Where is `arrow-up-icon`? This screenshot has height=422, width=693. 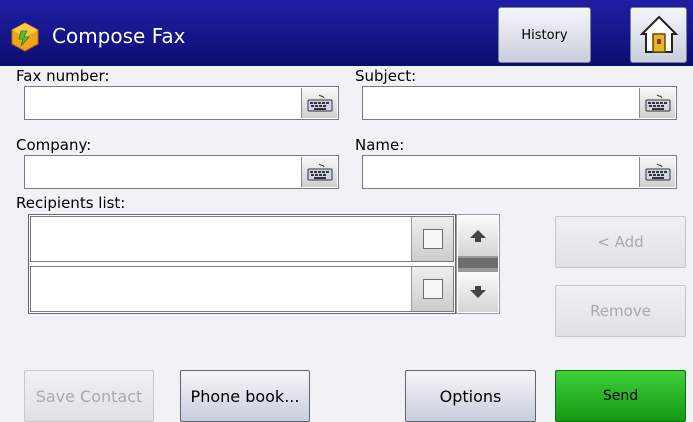 arrow-up-icon is located at coordinates (478, 236).